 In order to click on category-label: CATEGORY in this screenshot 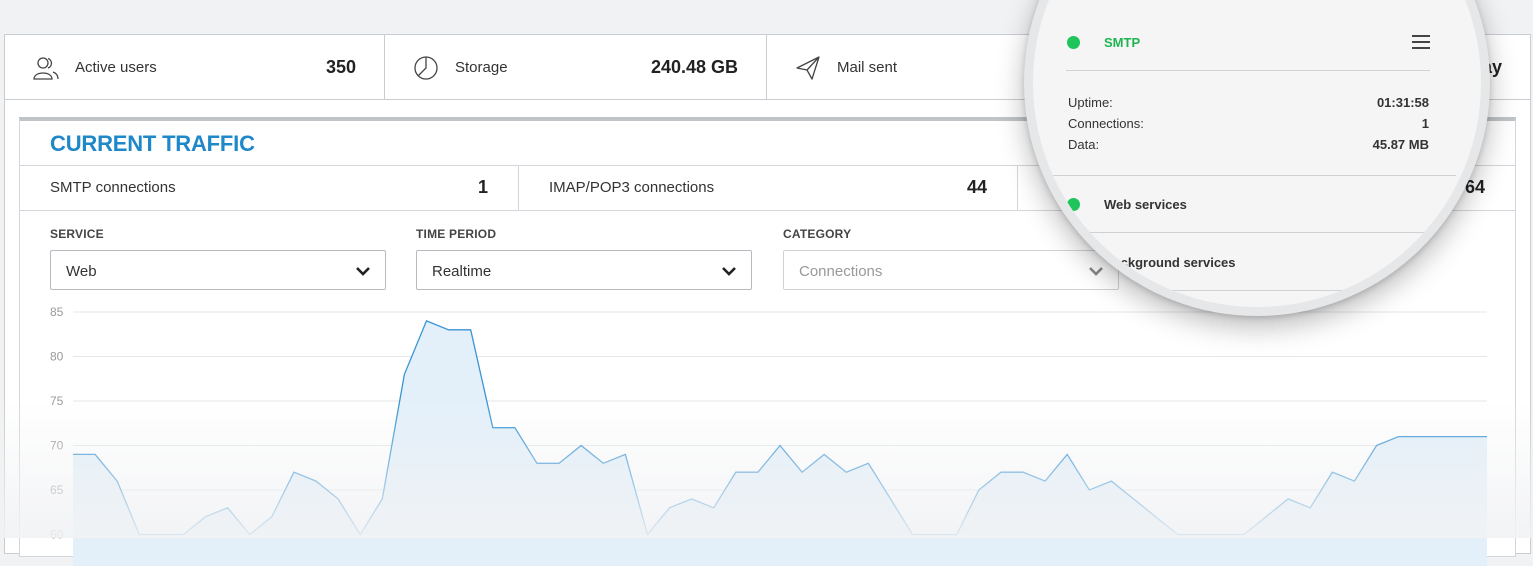, I will do `click(817, 234)`.